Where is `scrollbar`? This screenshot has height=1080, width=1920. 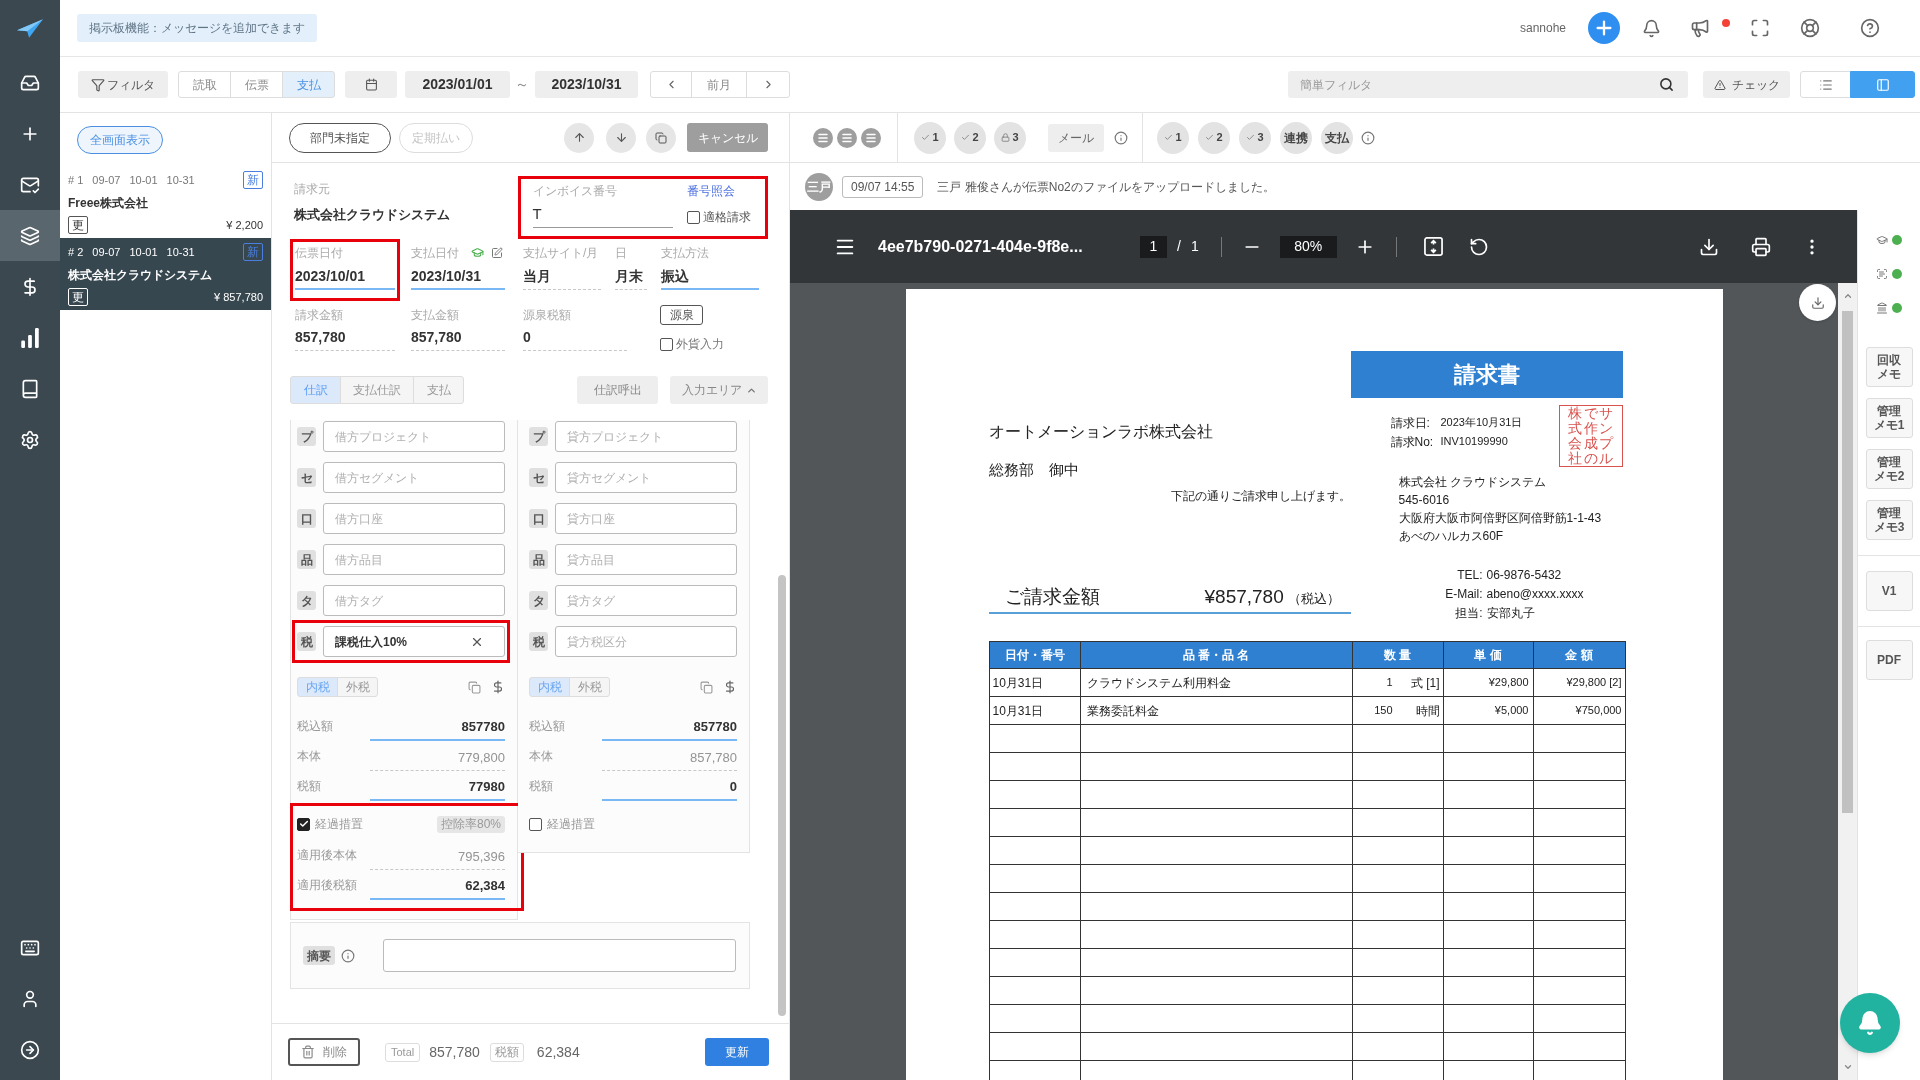
scrollbar is located at coordinates (1847, 681).